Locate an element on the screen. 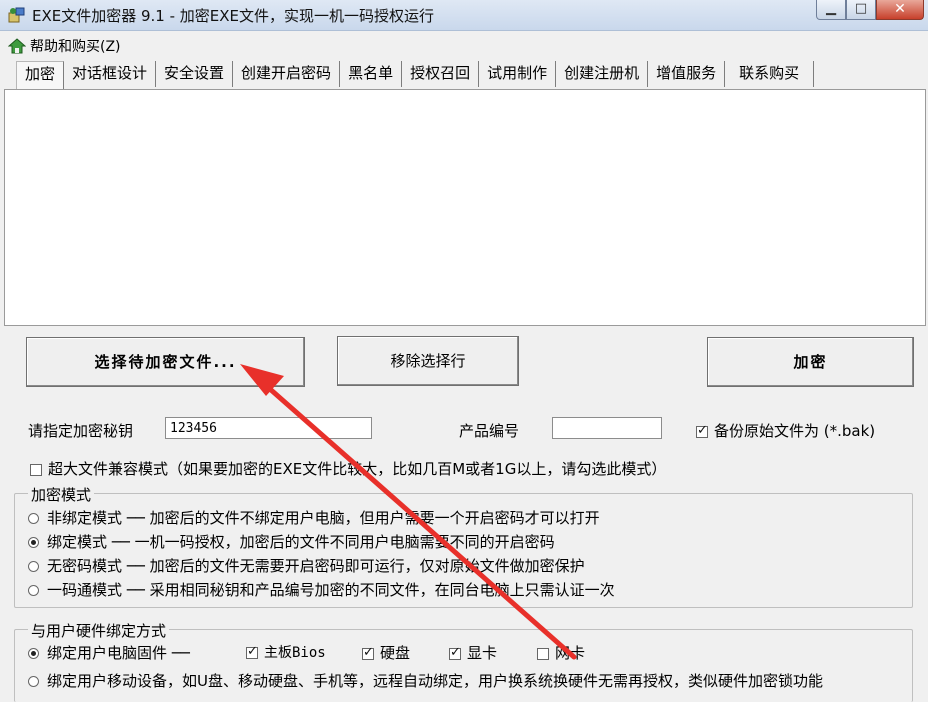 The width and height of the screenshot is (928, 702). mode-option-nopassword: 无密码模式 ── 加密后的文件无需要开启密码即可运行，仅对原始文件做加密保护 is located at coordinates (306, 565).